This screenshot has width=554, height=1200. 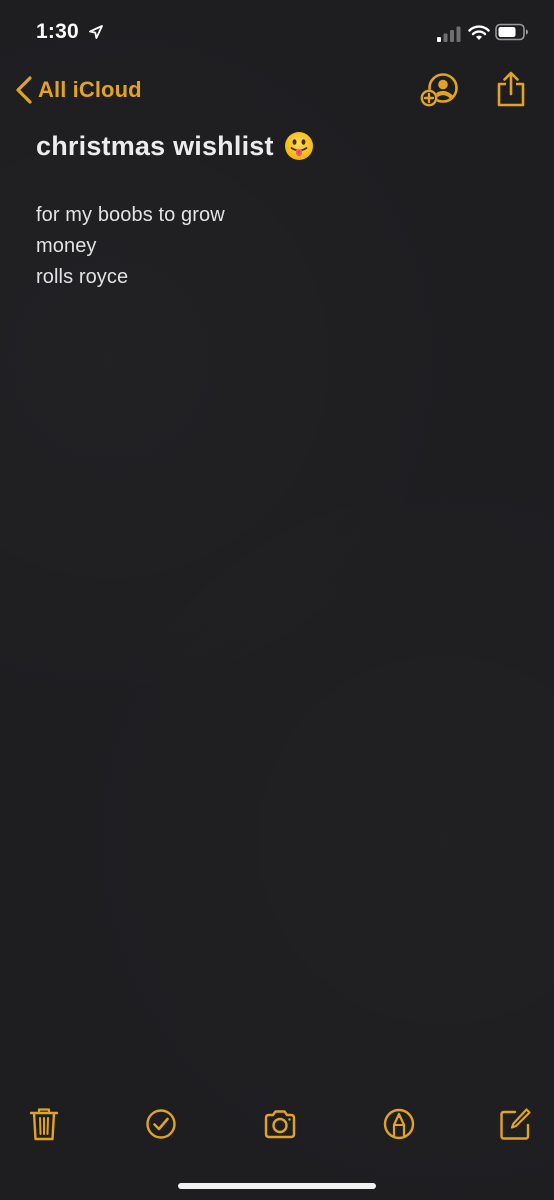 I want to click on status-bar: 1:30, so click(x=277, y=32).